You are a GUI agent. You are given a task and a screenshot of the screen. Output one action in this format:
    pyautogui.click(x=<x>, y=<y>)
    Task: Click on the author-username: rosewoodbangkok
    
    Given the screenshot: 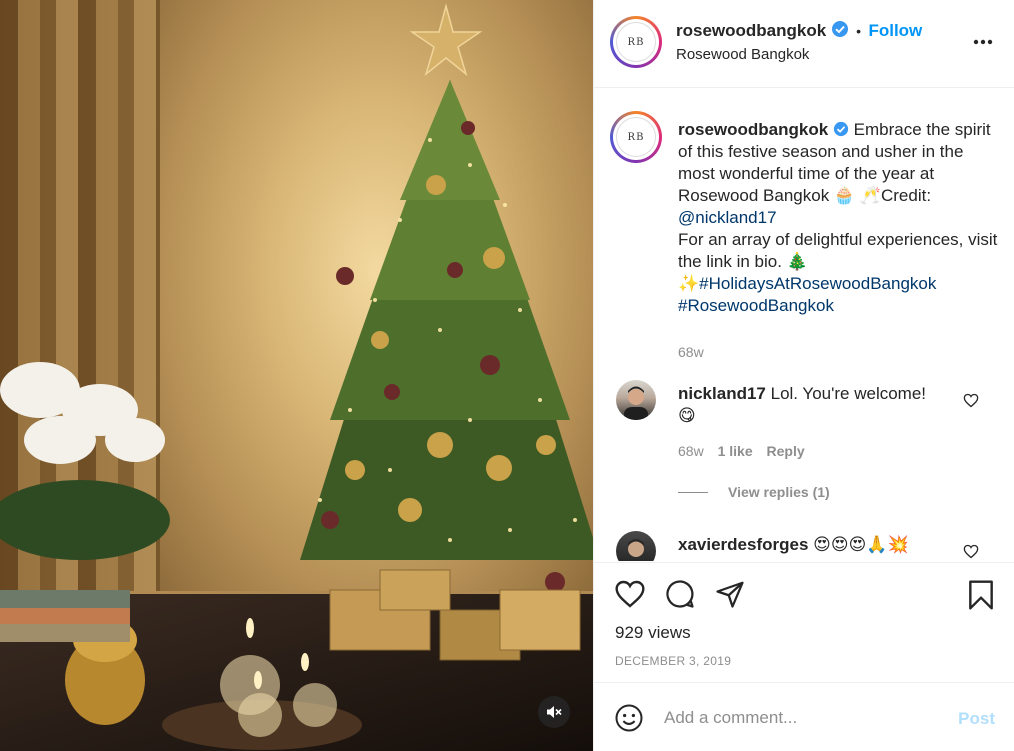 What is the action you would take?
    pyautogui.click(x=751, y=30)
    